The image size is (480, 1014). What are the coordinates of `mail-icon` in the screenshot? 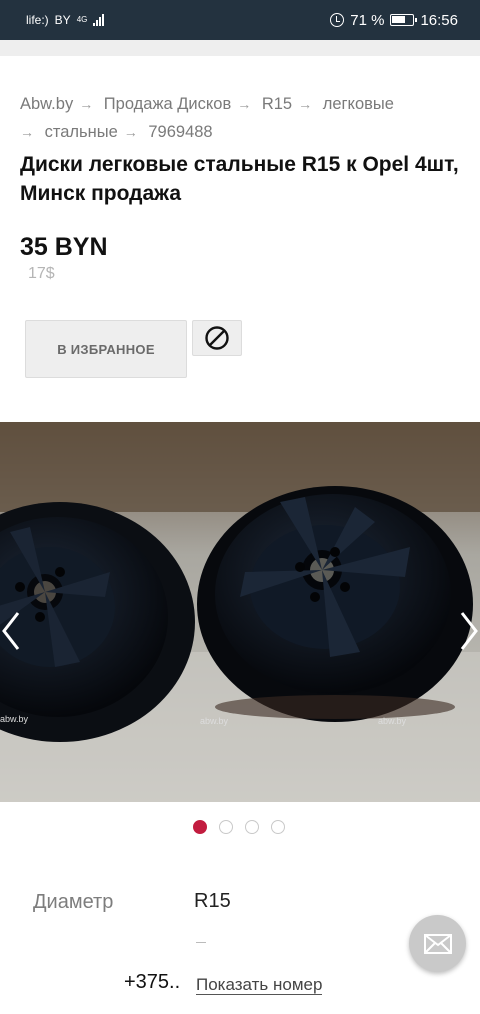 It's located at (437, 943).